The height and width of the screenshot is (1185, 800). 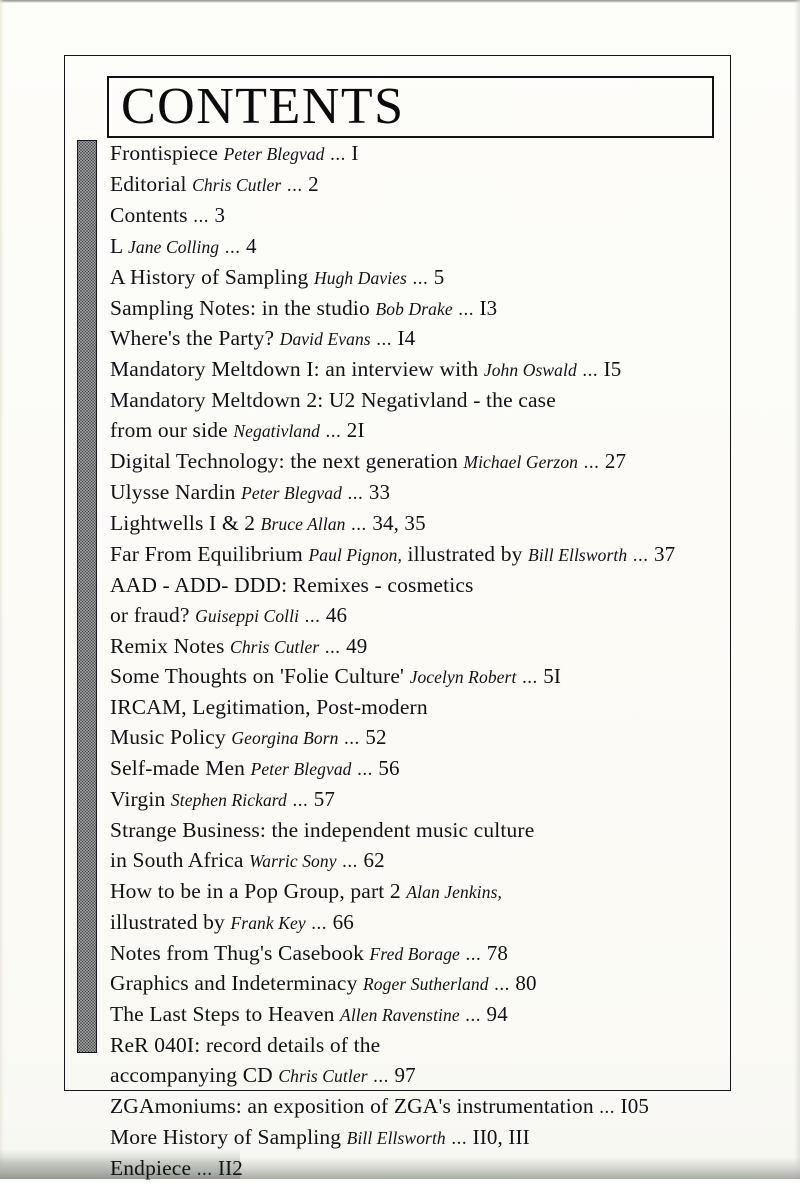 I want to click on toc-entry-title: Remix Notes, so click(x=167, y=645).